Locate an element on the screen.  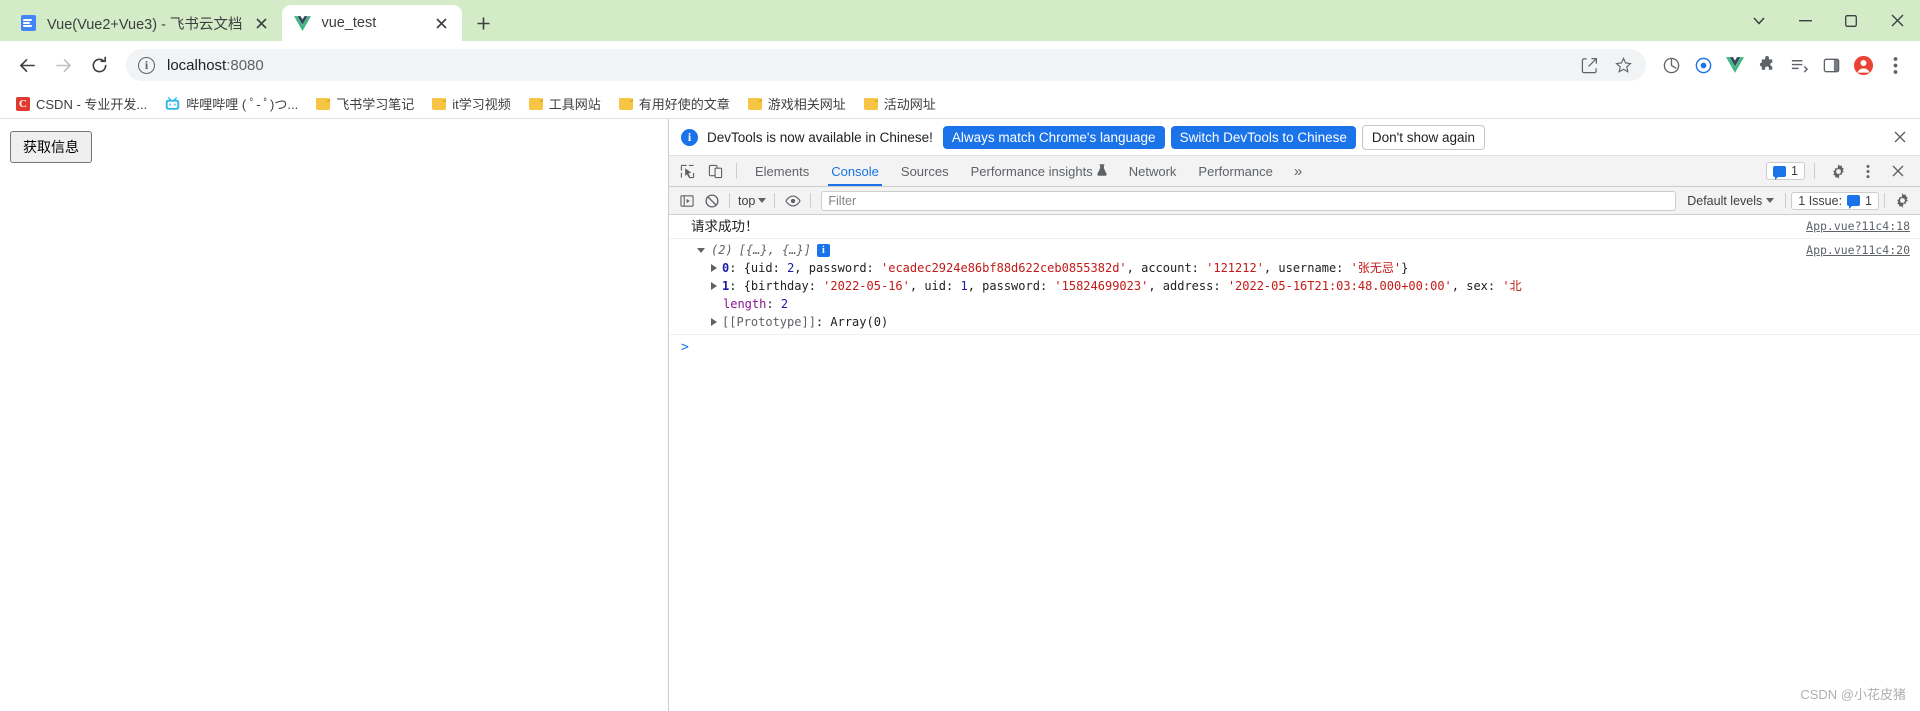
close-devtools-icon is located at coordinates (1898, 171).